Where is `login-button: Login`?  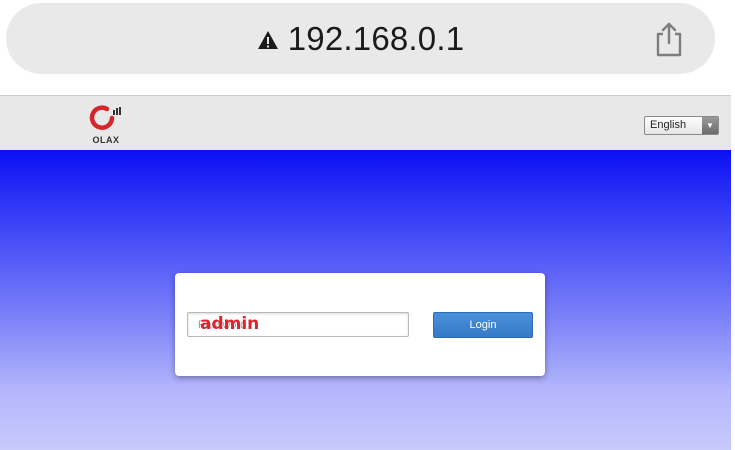 login-button: Login is located at coordinates (483, 325).